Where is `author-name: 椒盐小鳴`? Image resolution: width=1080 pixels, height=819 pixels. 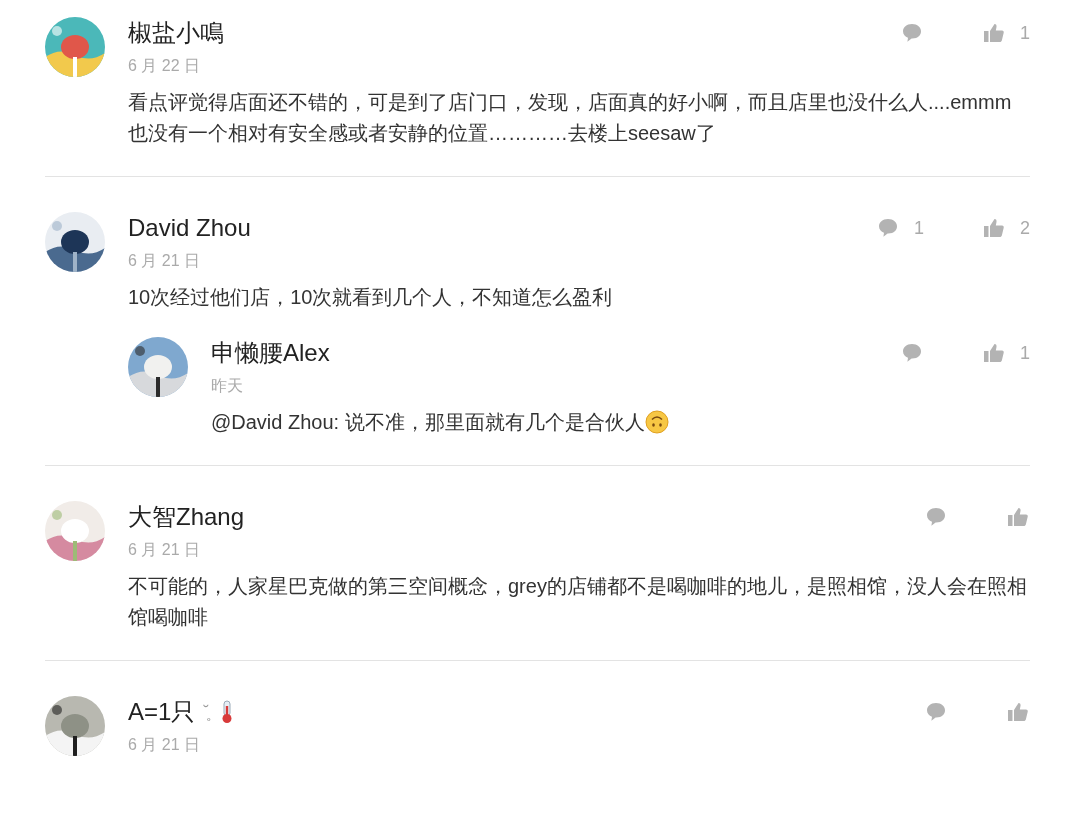 author-name: 椒盐小鳴 is located at coordinates (176, 33).